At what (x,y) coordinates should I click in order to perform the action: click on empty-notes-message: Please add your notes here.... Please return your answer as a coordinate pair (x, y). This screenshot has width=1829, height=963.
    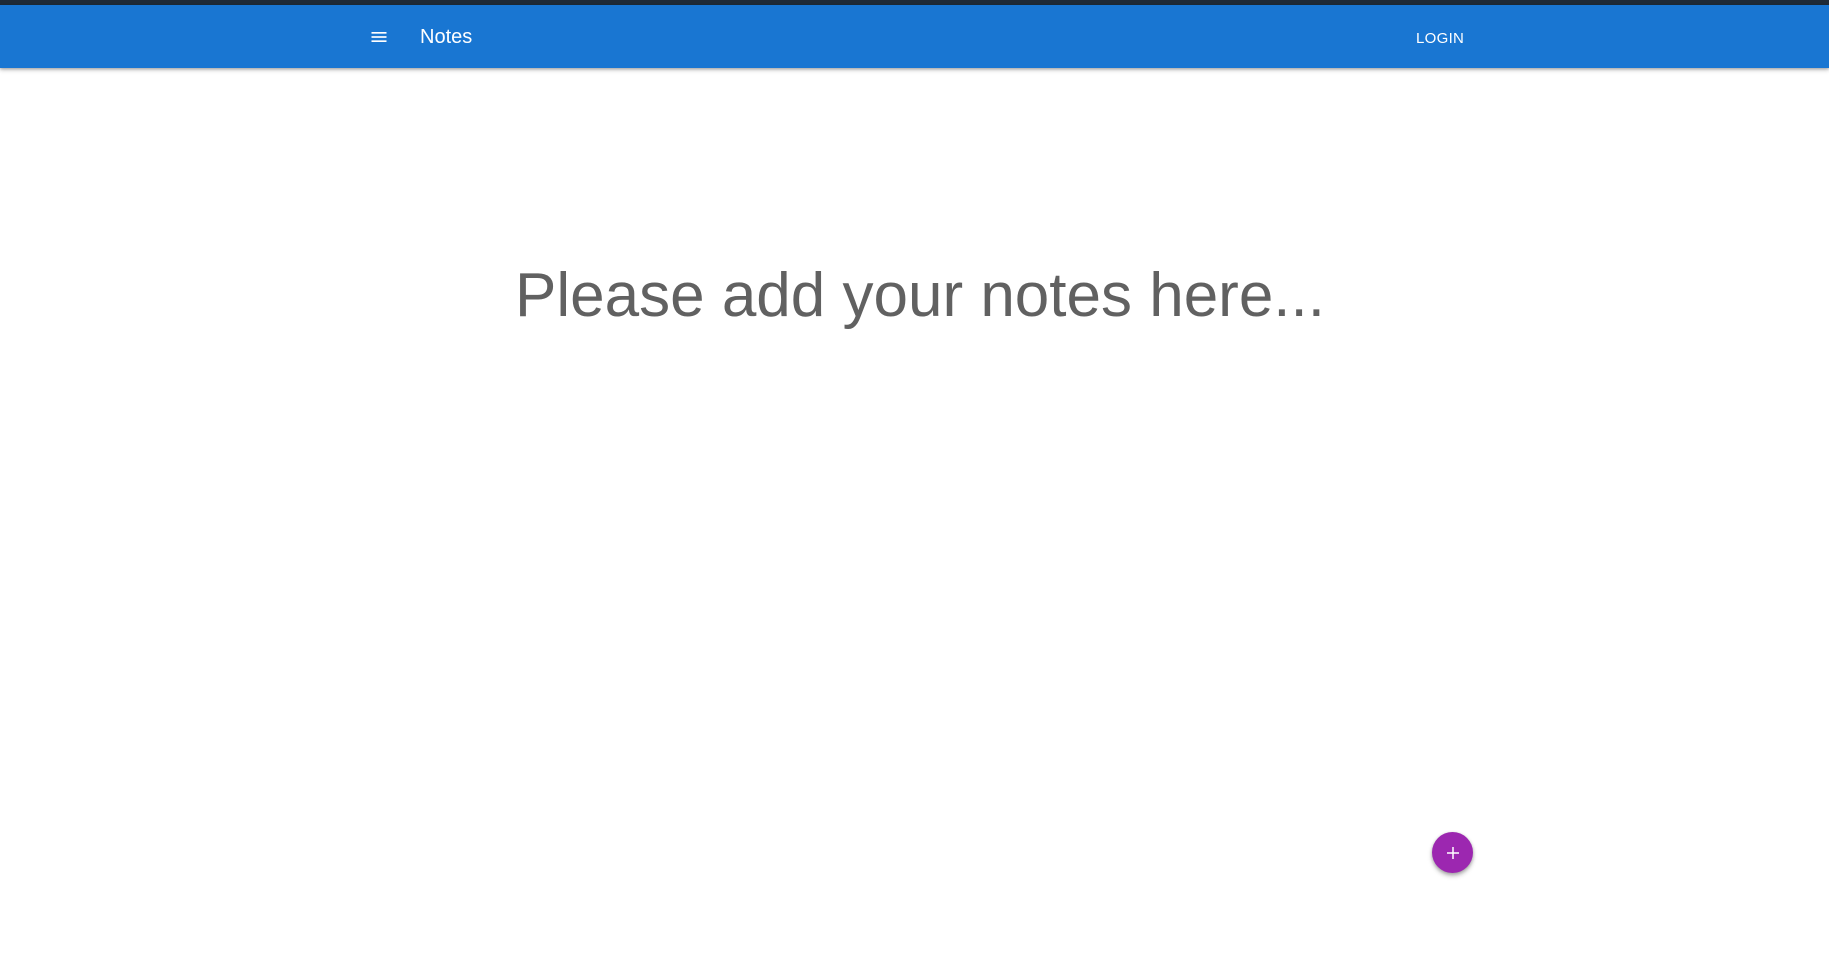
    Looking at the image, I should click on (920, 295).